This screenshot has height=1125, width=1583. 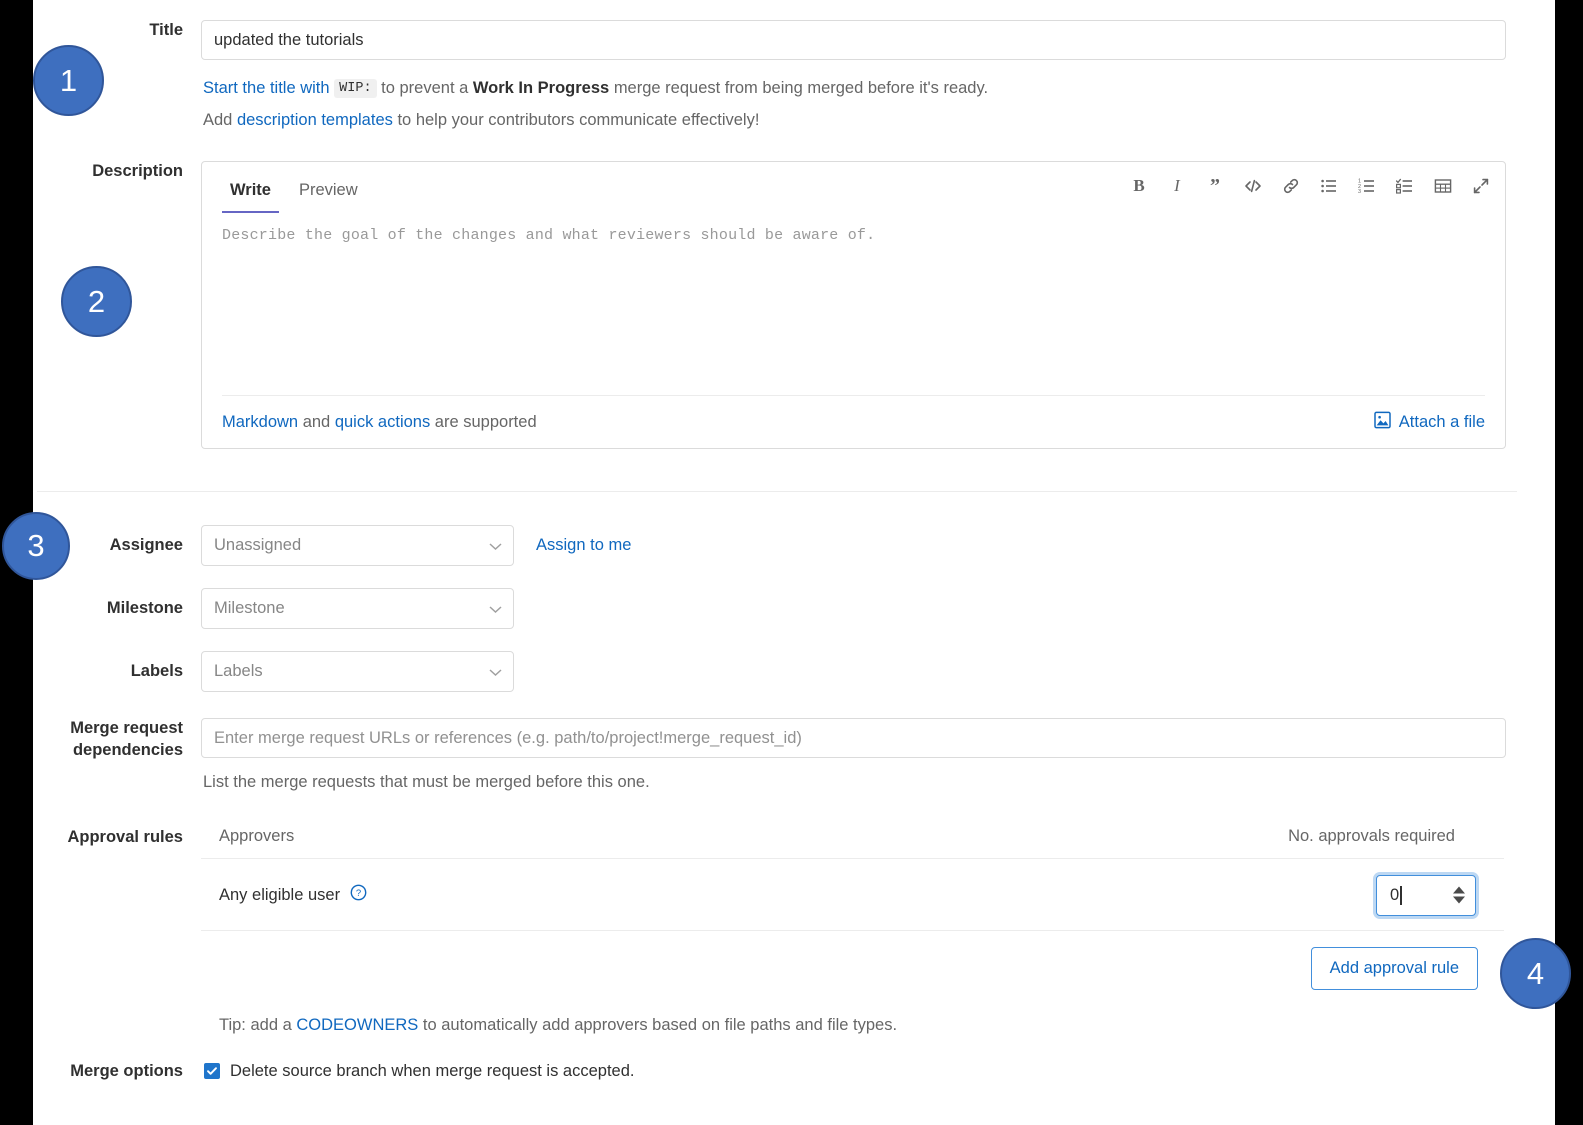 I want to click on dependencies-input, so click(x=853, y=738).